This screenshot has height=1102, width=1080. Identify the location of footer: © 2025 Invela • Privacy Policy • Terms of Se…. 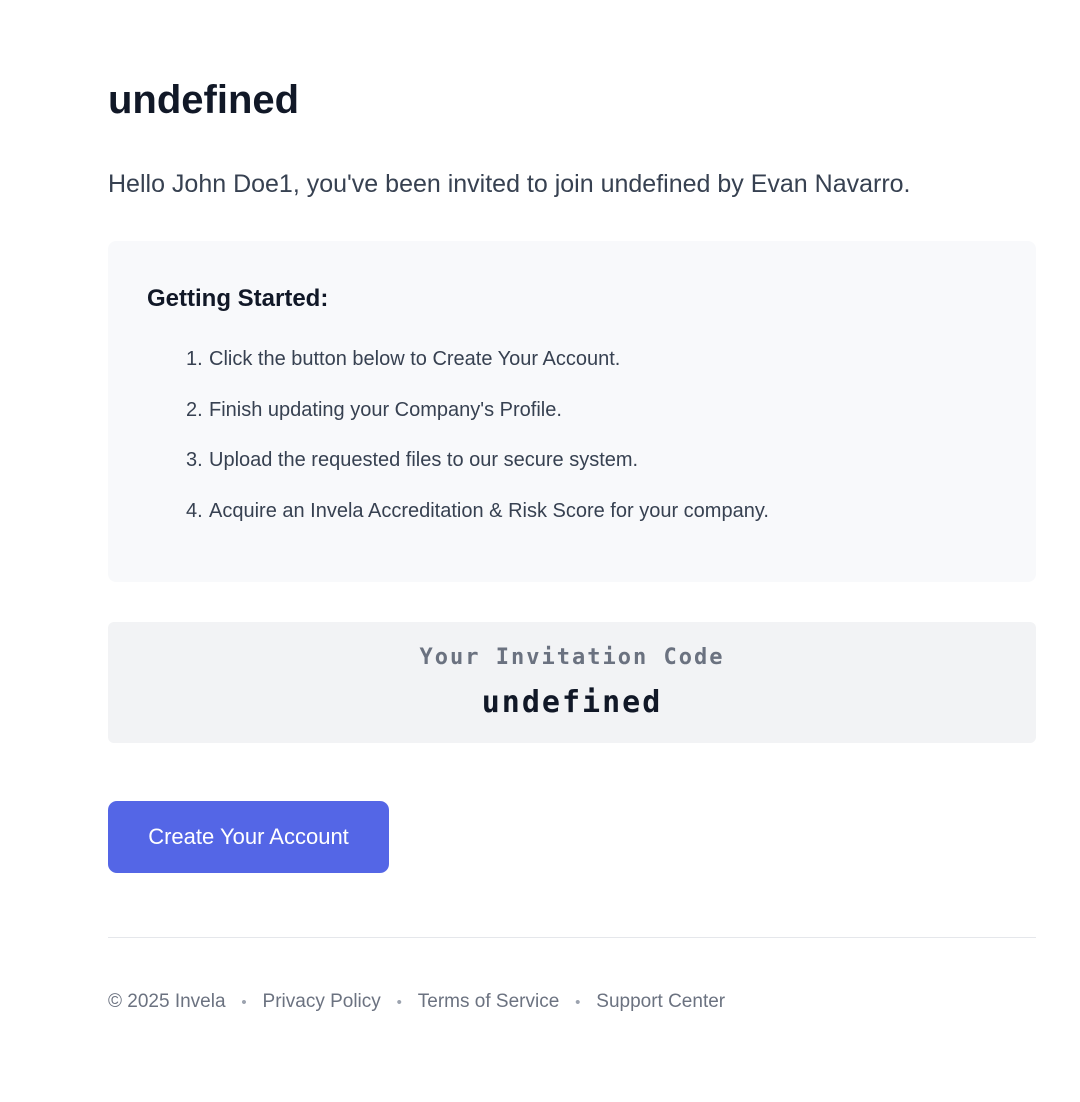
(416, 1002).